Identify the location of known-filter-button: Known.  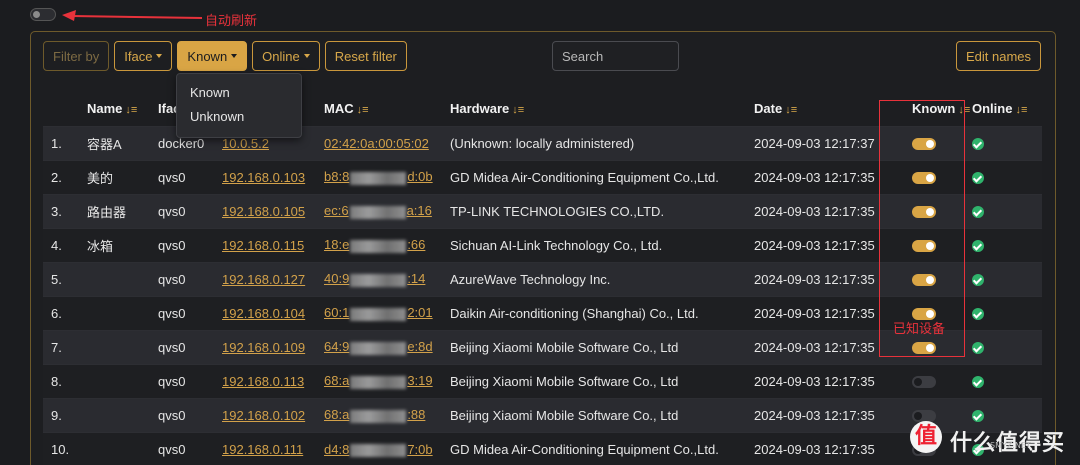
(212, 56).